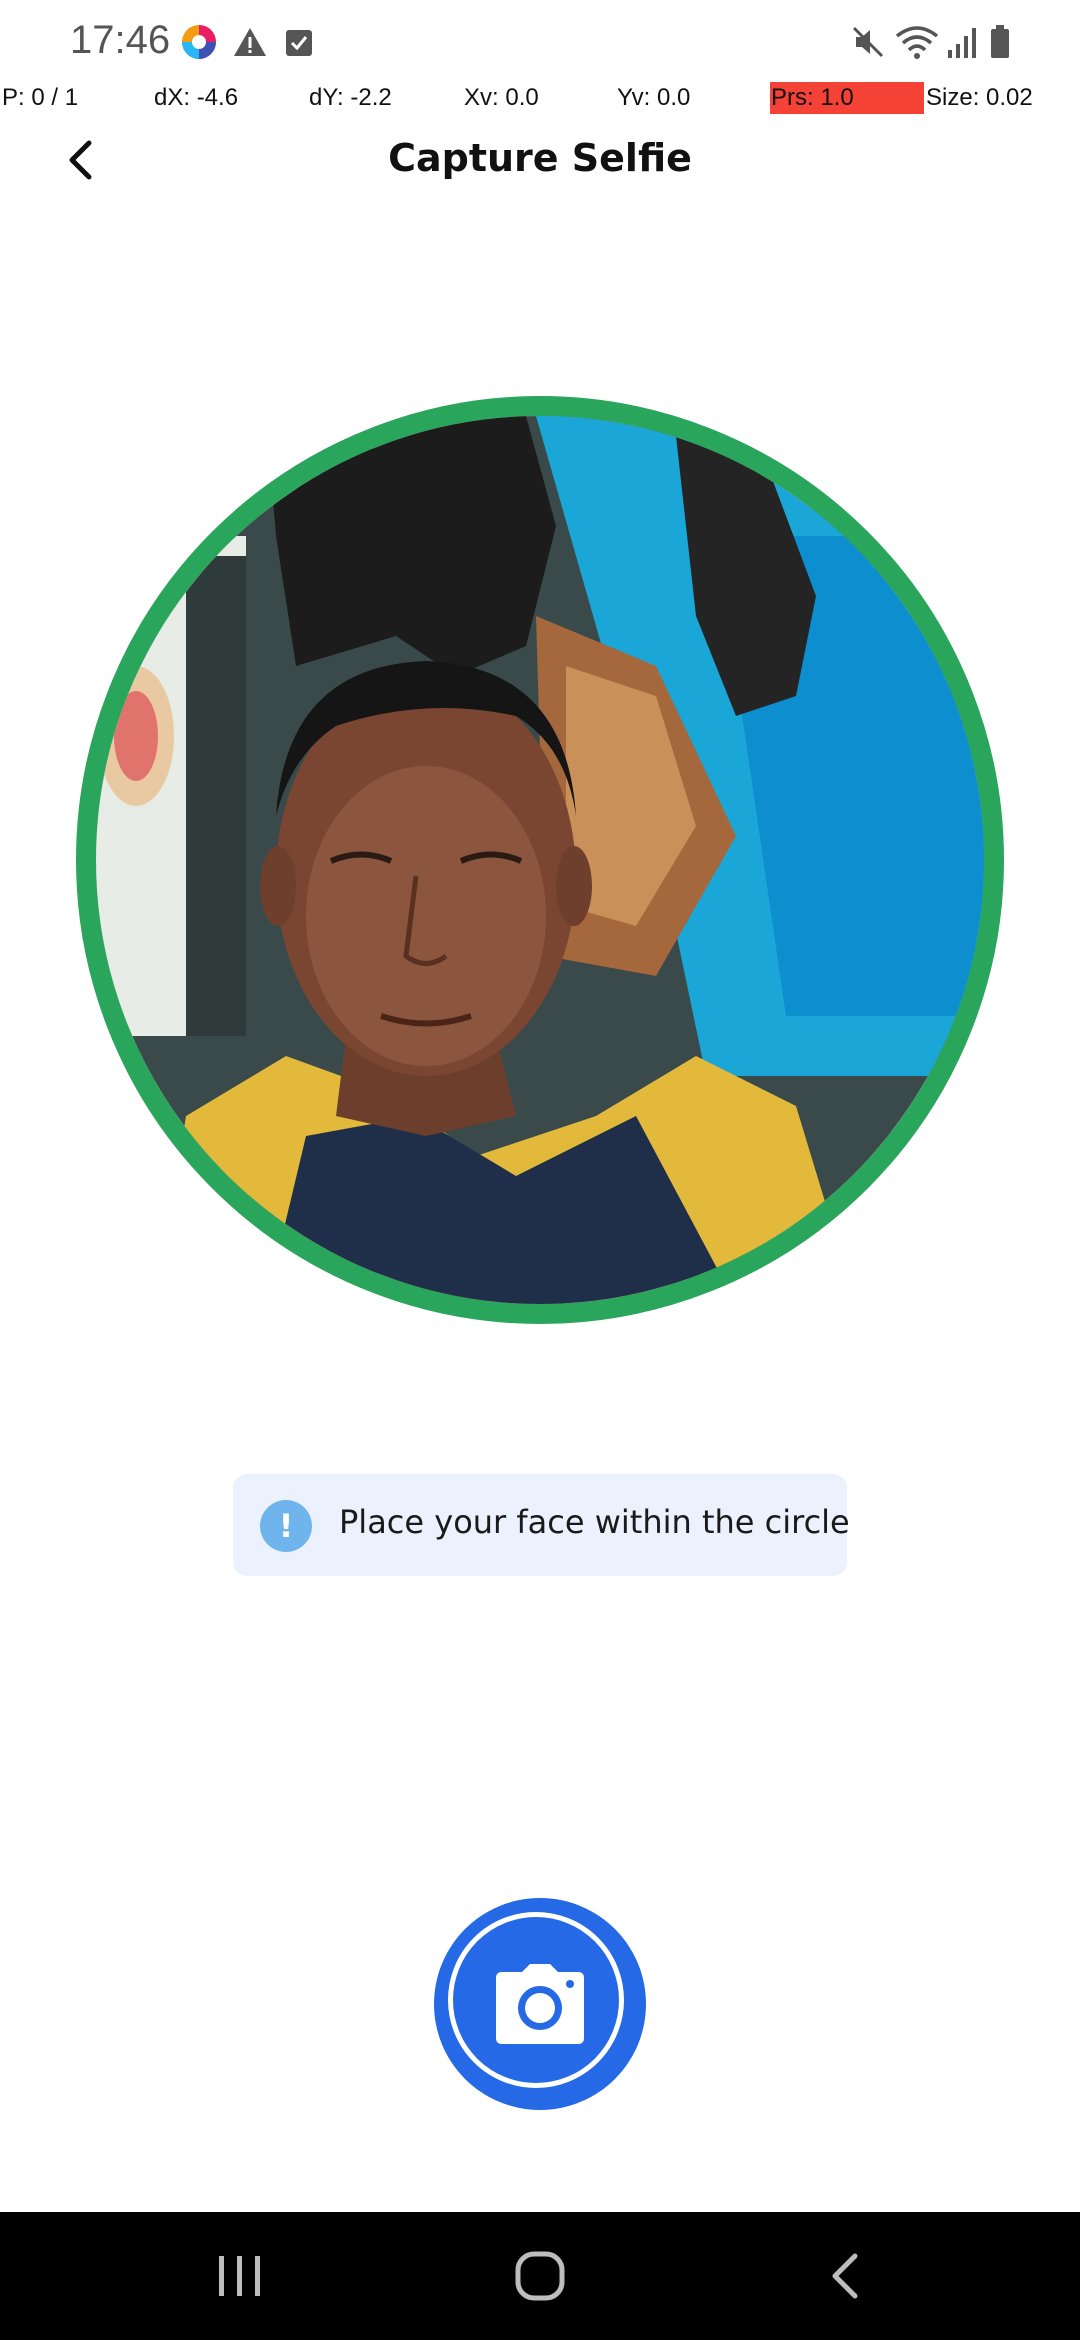  I want to click on velocity-y: Yv: 0.0, so click(654, 97).